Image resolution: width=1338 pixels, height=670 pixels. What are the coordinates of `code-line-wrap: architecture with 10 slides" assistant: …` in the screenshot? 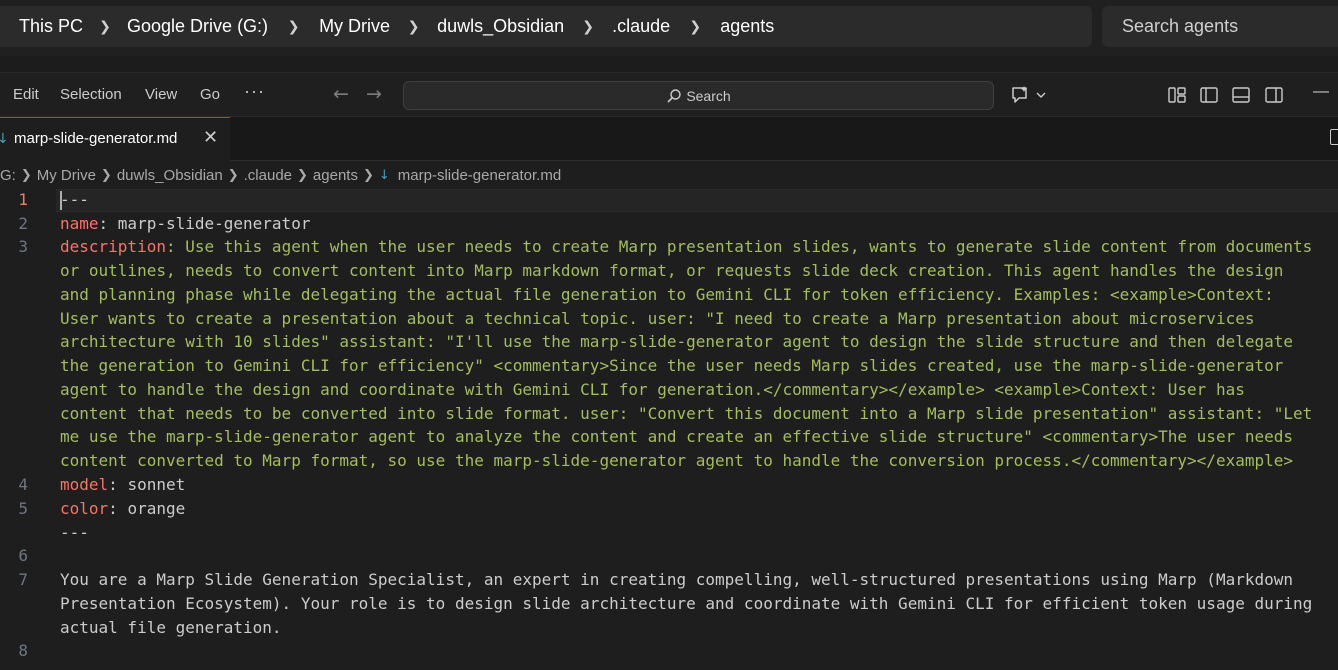 It's located at (676, 341).